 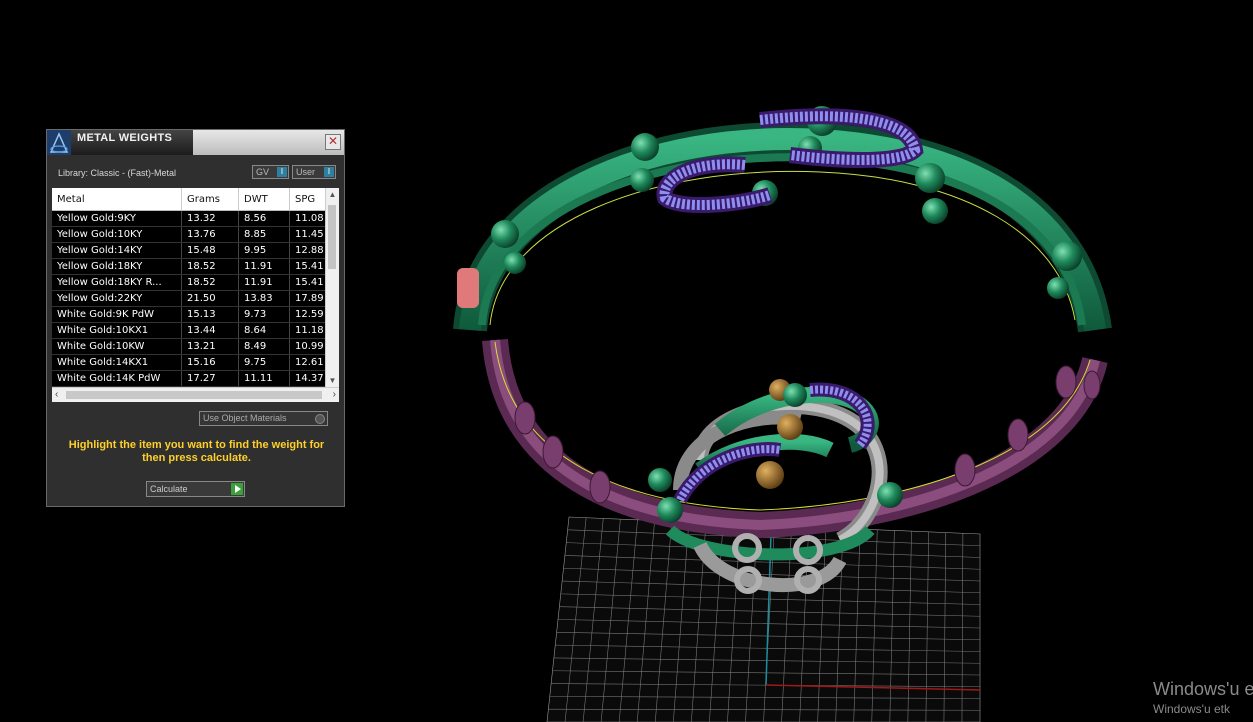 What do you see at coordinates (332, 194) in the screenshot?
I see `scroll-up-icon: ▲` at bounding box center [332, 194].